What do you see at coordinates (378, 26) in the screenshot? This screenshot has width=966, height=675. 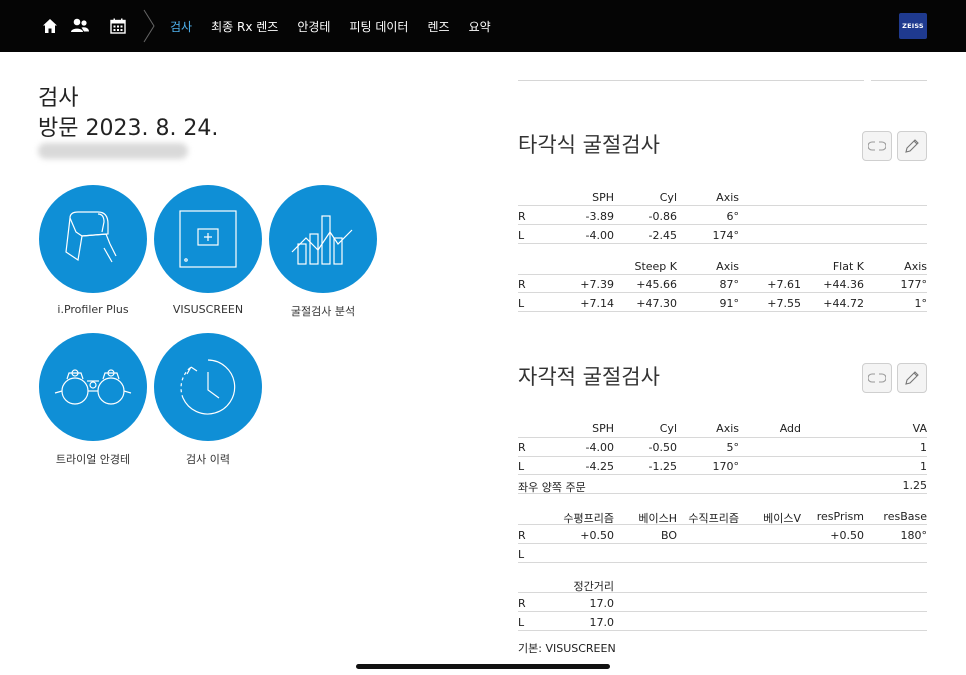 I see `tab-fitting-data: 피팅 데이터` at bounding box center [378, 26].